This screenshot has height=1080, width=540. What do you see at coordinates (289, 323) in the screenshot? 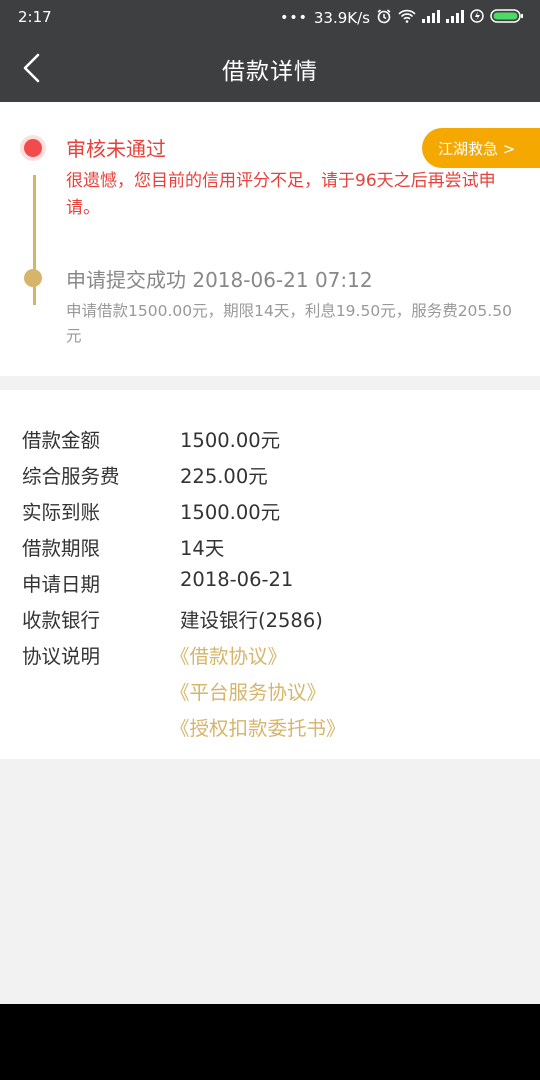
I see `submitted-desc: 申请借款1500.00元，期限14天，利息19.50元，服务费205.50元` at bounding box center [289, 323].